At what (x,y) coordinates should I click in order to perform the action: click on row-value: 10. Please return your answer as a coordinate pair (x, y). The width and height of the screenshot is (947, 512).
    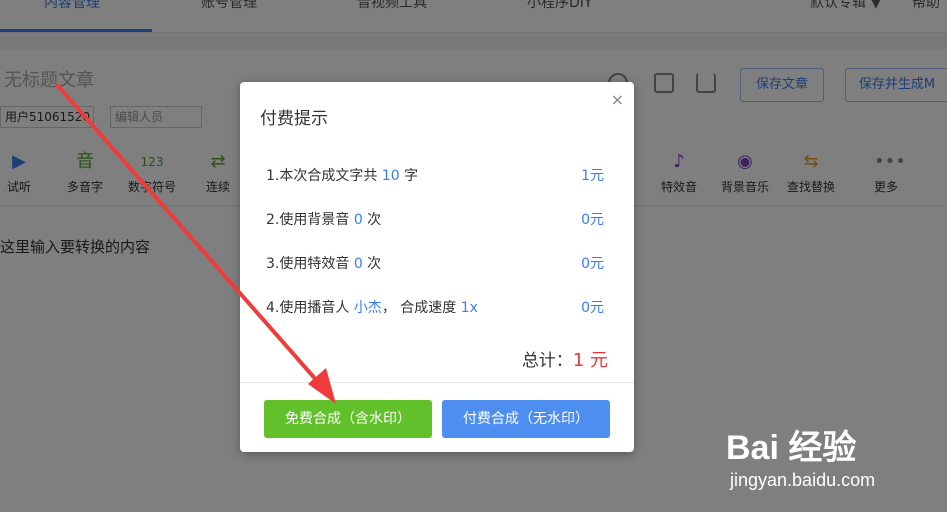
    Looking at the image, I should click on (390, 176).